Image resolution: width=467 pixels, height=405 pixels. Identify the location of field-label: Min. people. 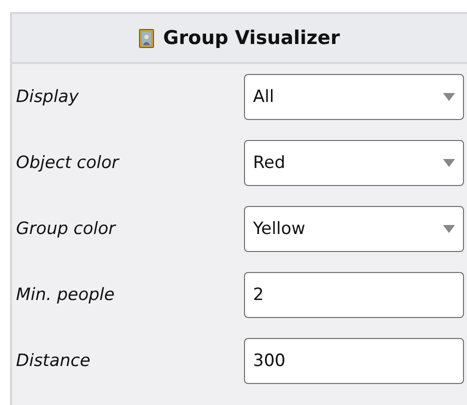
(65, 295).